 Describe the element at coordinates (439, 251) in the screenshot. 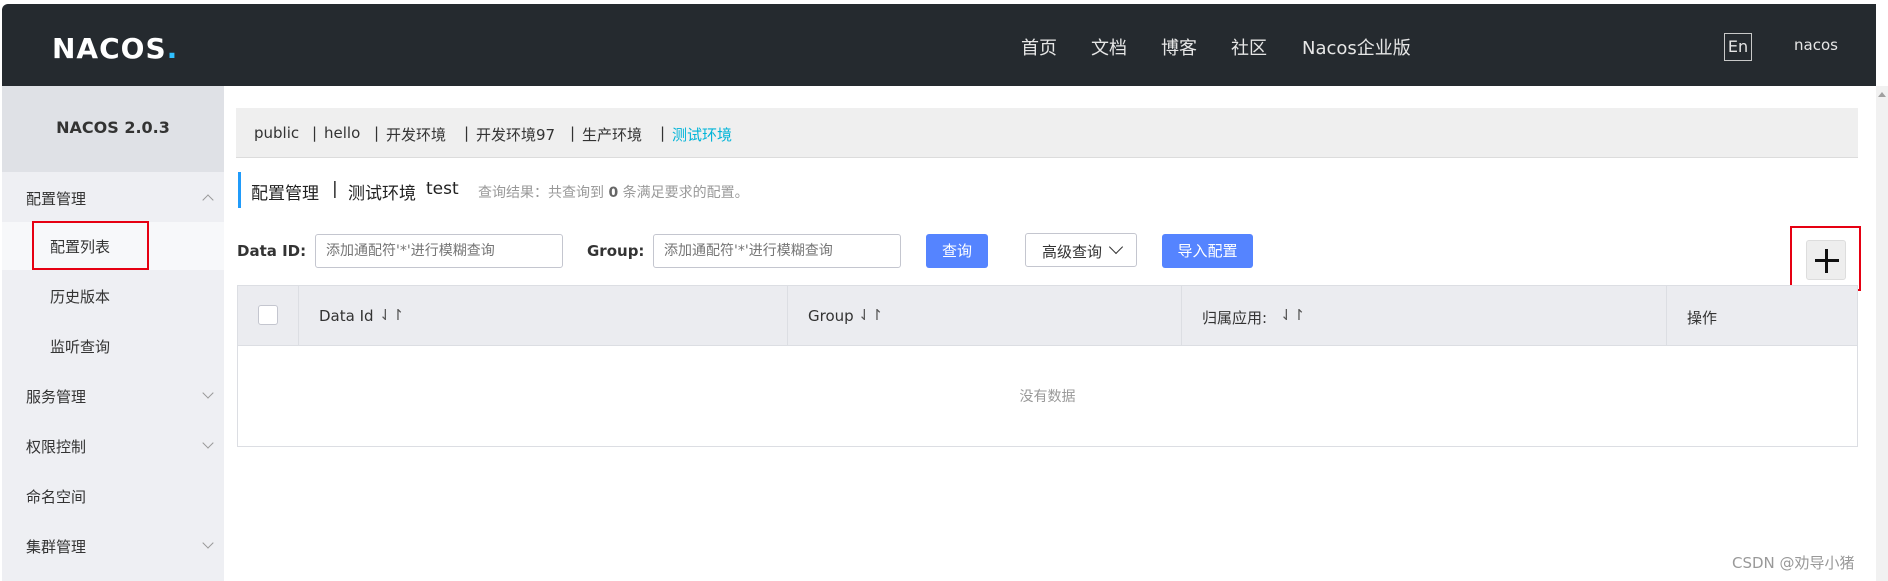

I see `data-id-input` at that location.